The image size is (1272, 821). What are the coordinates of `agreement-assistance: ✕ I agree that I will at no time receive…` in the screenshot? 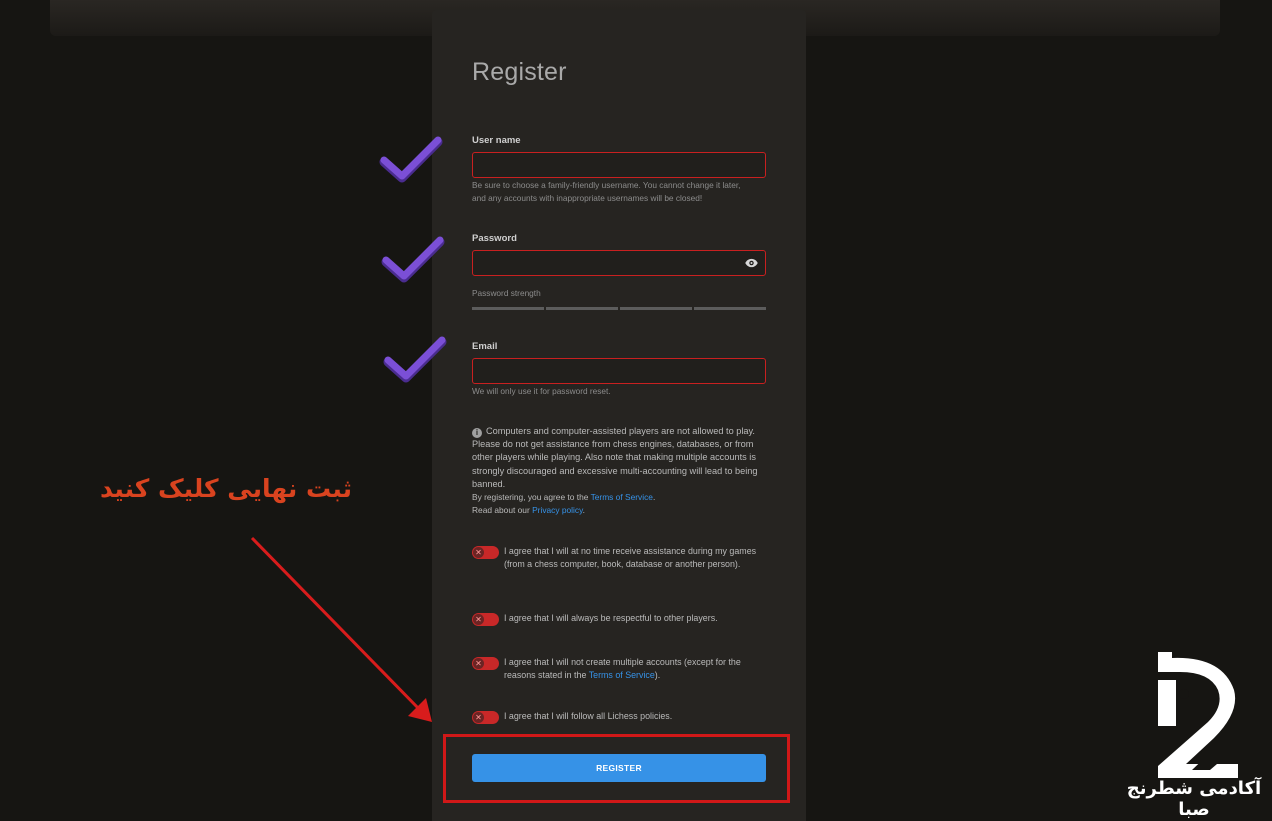 It's located at (622, 558).